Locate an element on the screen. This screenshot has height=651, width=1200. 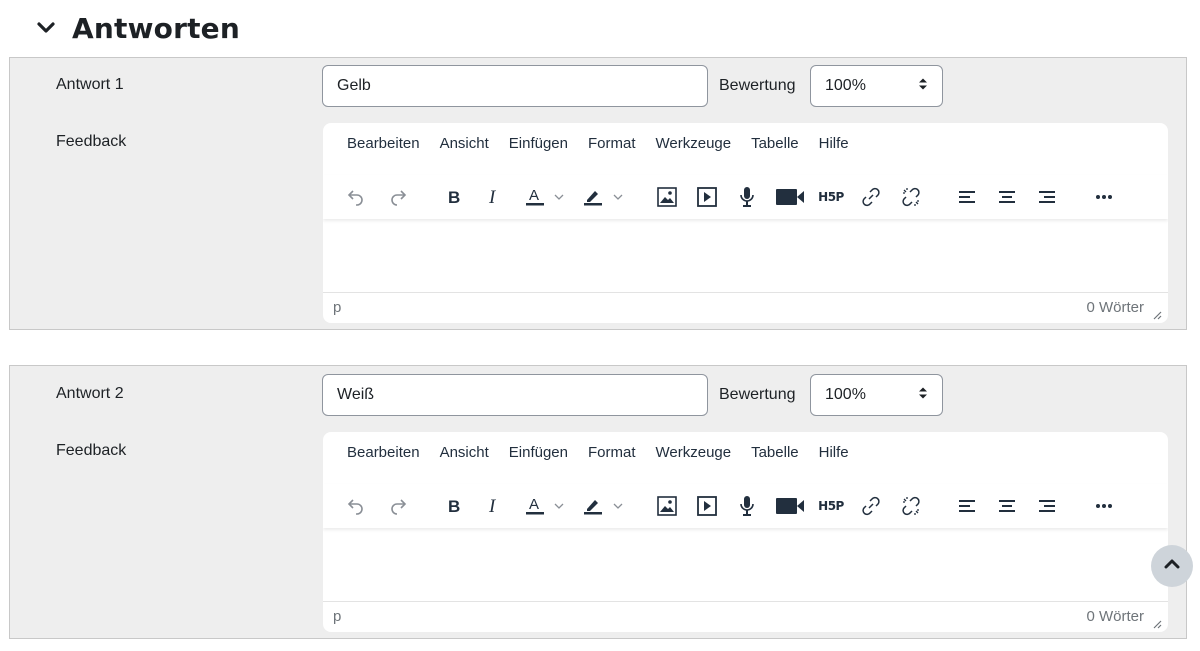
answer-text-value: Gelb is located at coordinates (354, 85).